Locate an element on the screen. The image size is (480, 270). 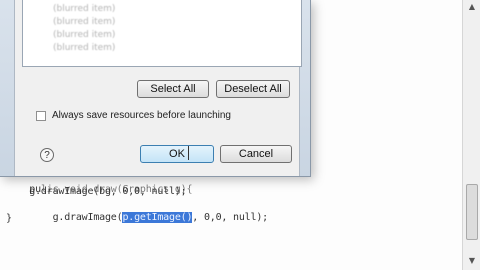
always-save-checkbox is located at coordinates (41, 116).